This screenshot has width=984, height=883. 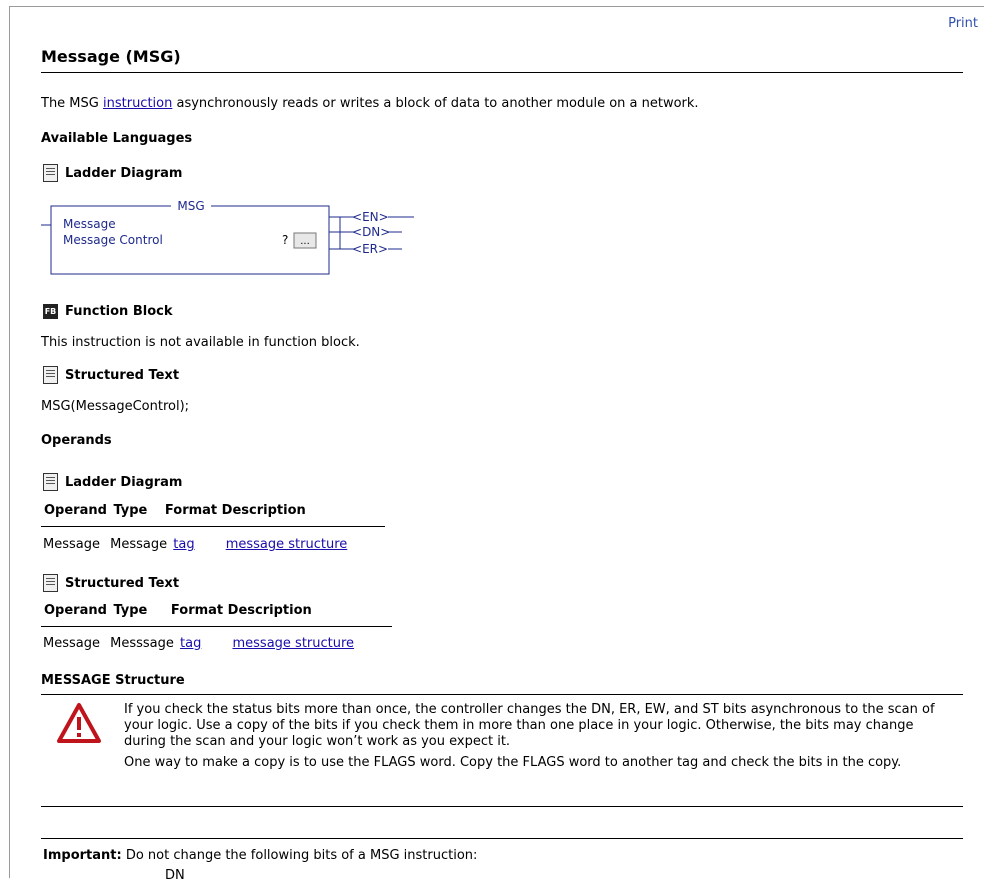 I want to click on table-row: Message Messsage tag message structure, so click(x=198, y=643).